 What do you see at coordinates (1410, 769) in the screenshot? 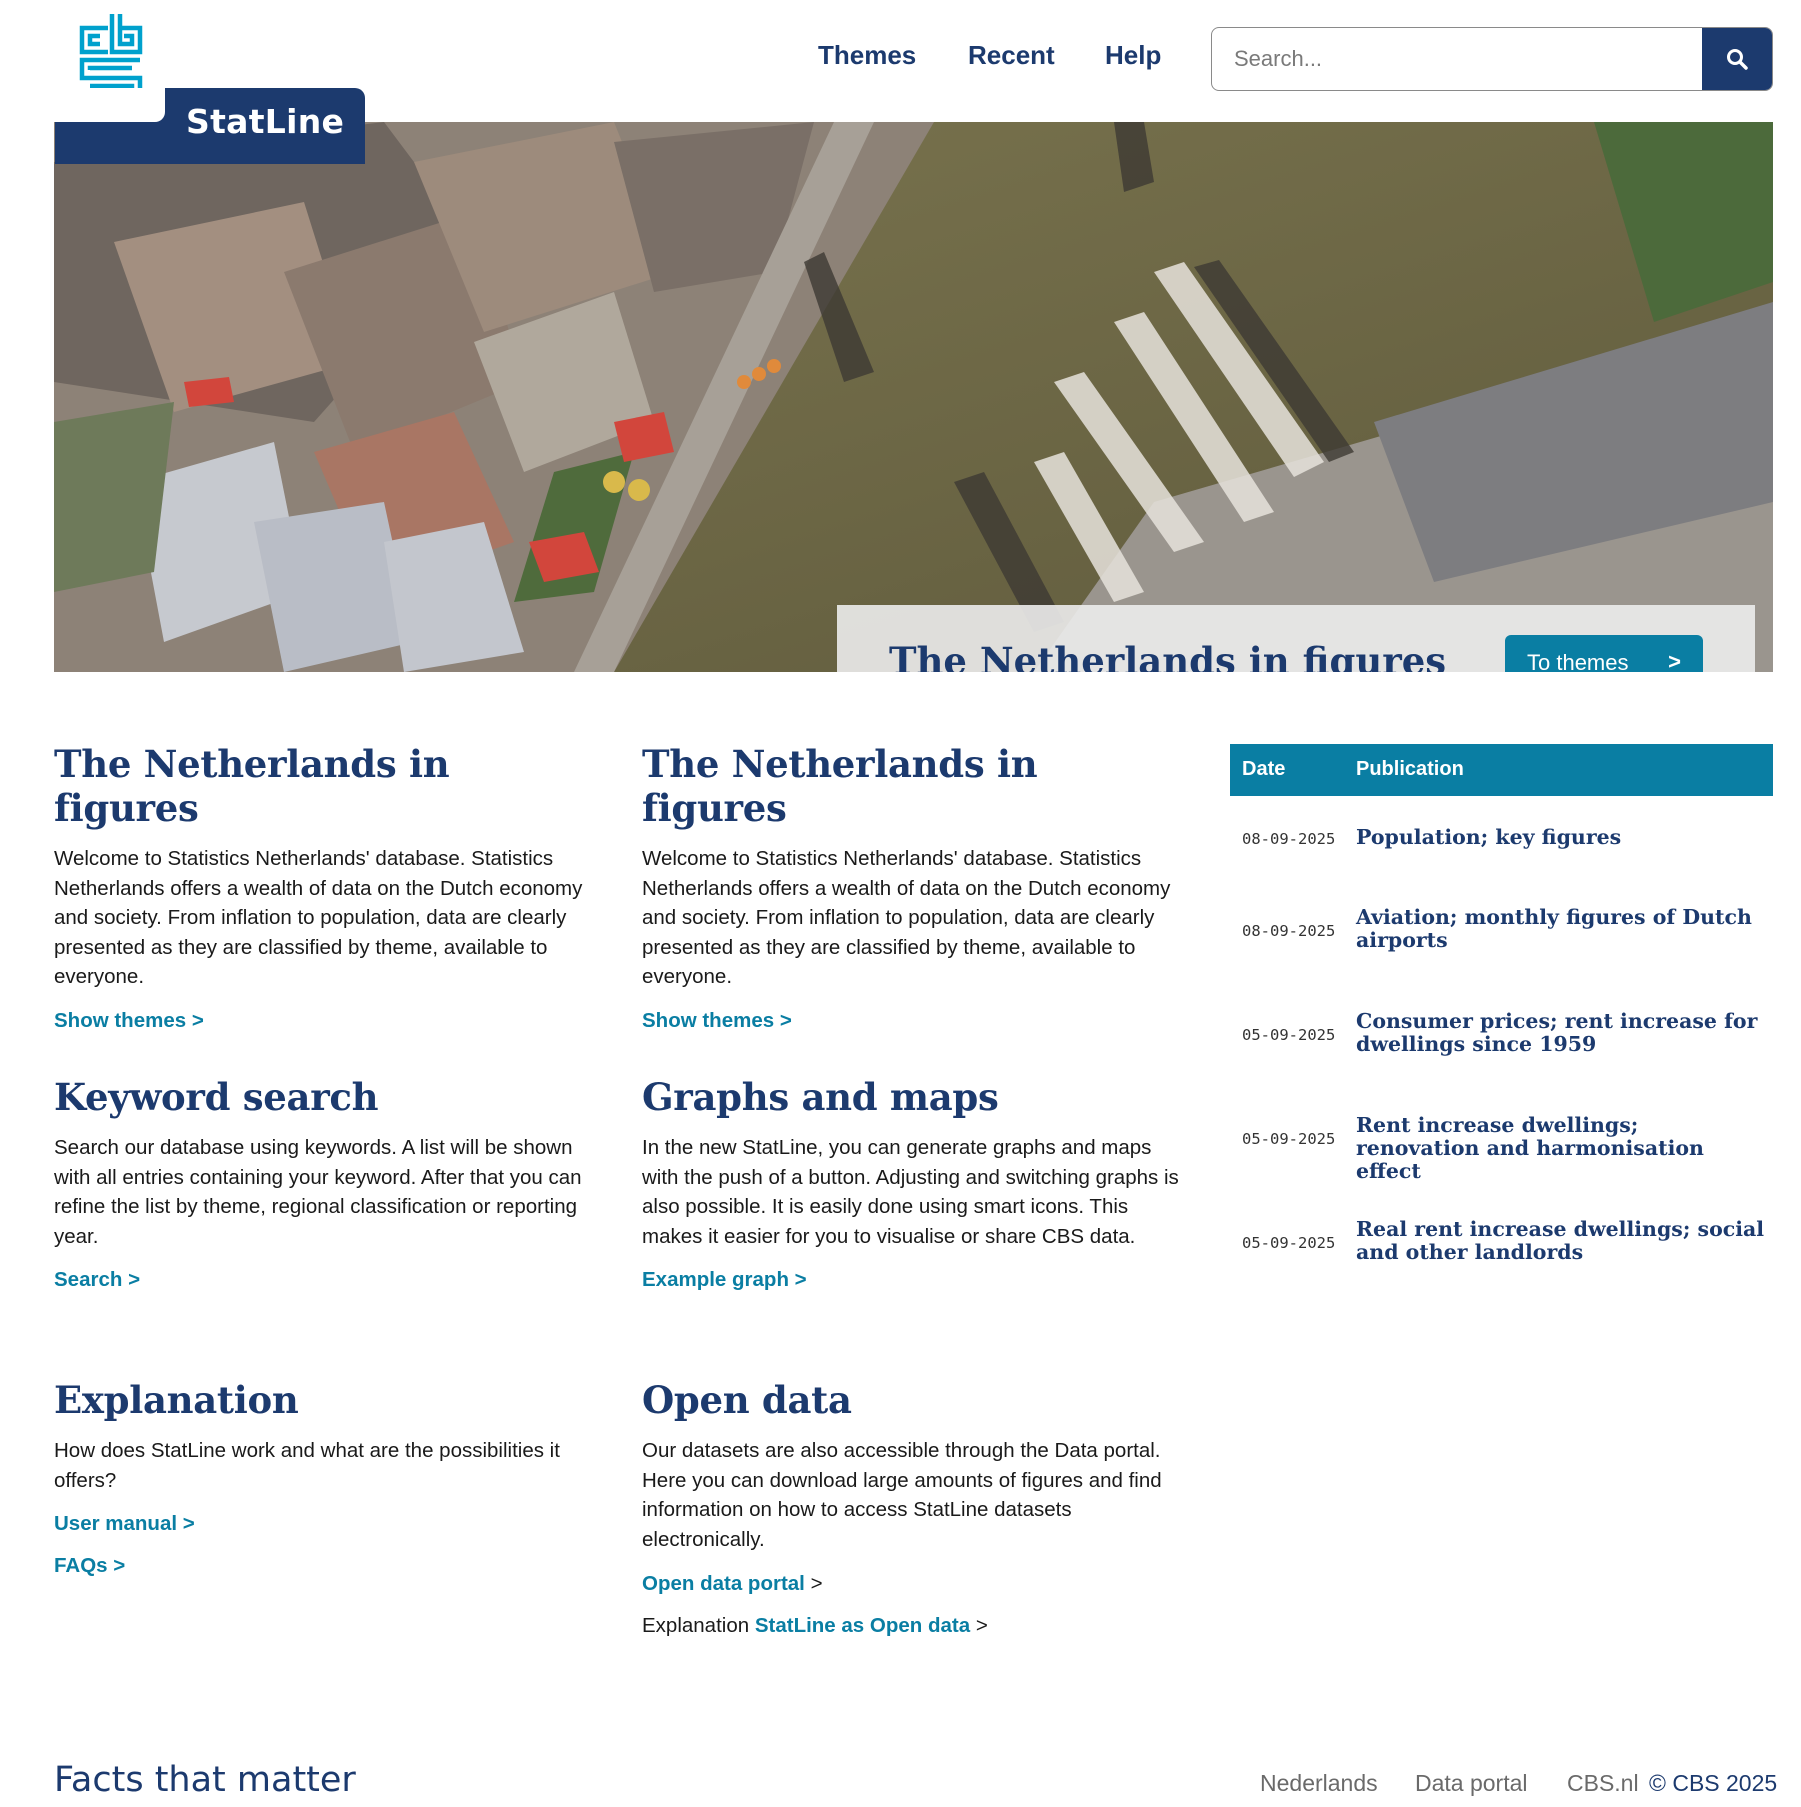
I see `header-publication: Publication` at bounding box center [1410, 769].